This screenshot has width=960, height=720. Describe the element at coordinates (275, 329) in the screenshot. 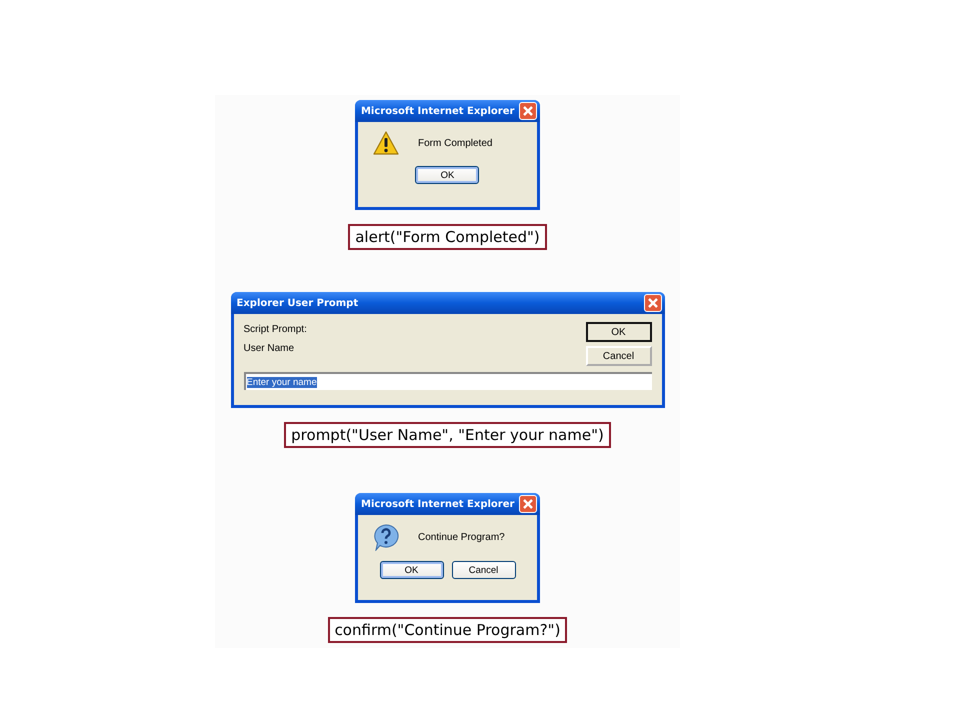

I see `prompt-label: Script Prompt:` at that location.